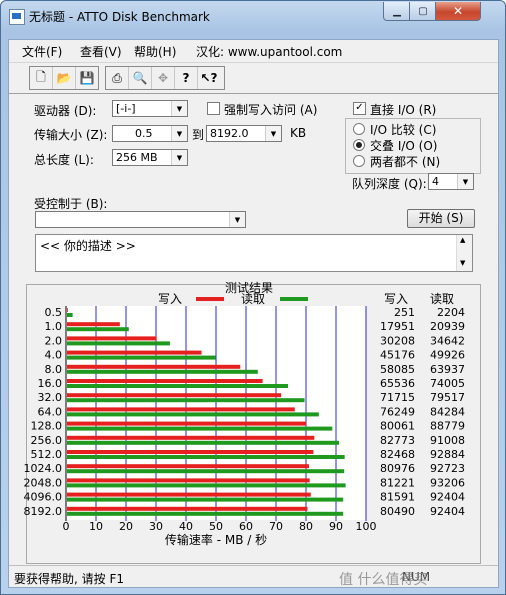 This screenshot has height=595, width=506. I want to click on title-bar: 无标题 - ATTO Disk Benchmark ▁ ▢ ✕, so click(253, 16).